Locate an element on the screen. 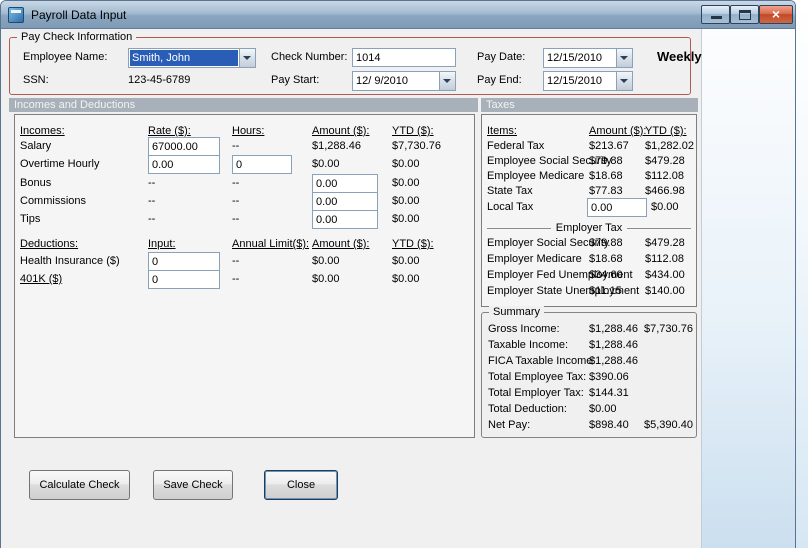 The height and width of the screenshot is (548, 808). tax-items-col-header: Items: is located at coordinates (502, 131).